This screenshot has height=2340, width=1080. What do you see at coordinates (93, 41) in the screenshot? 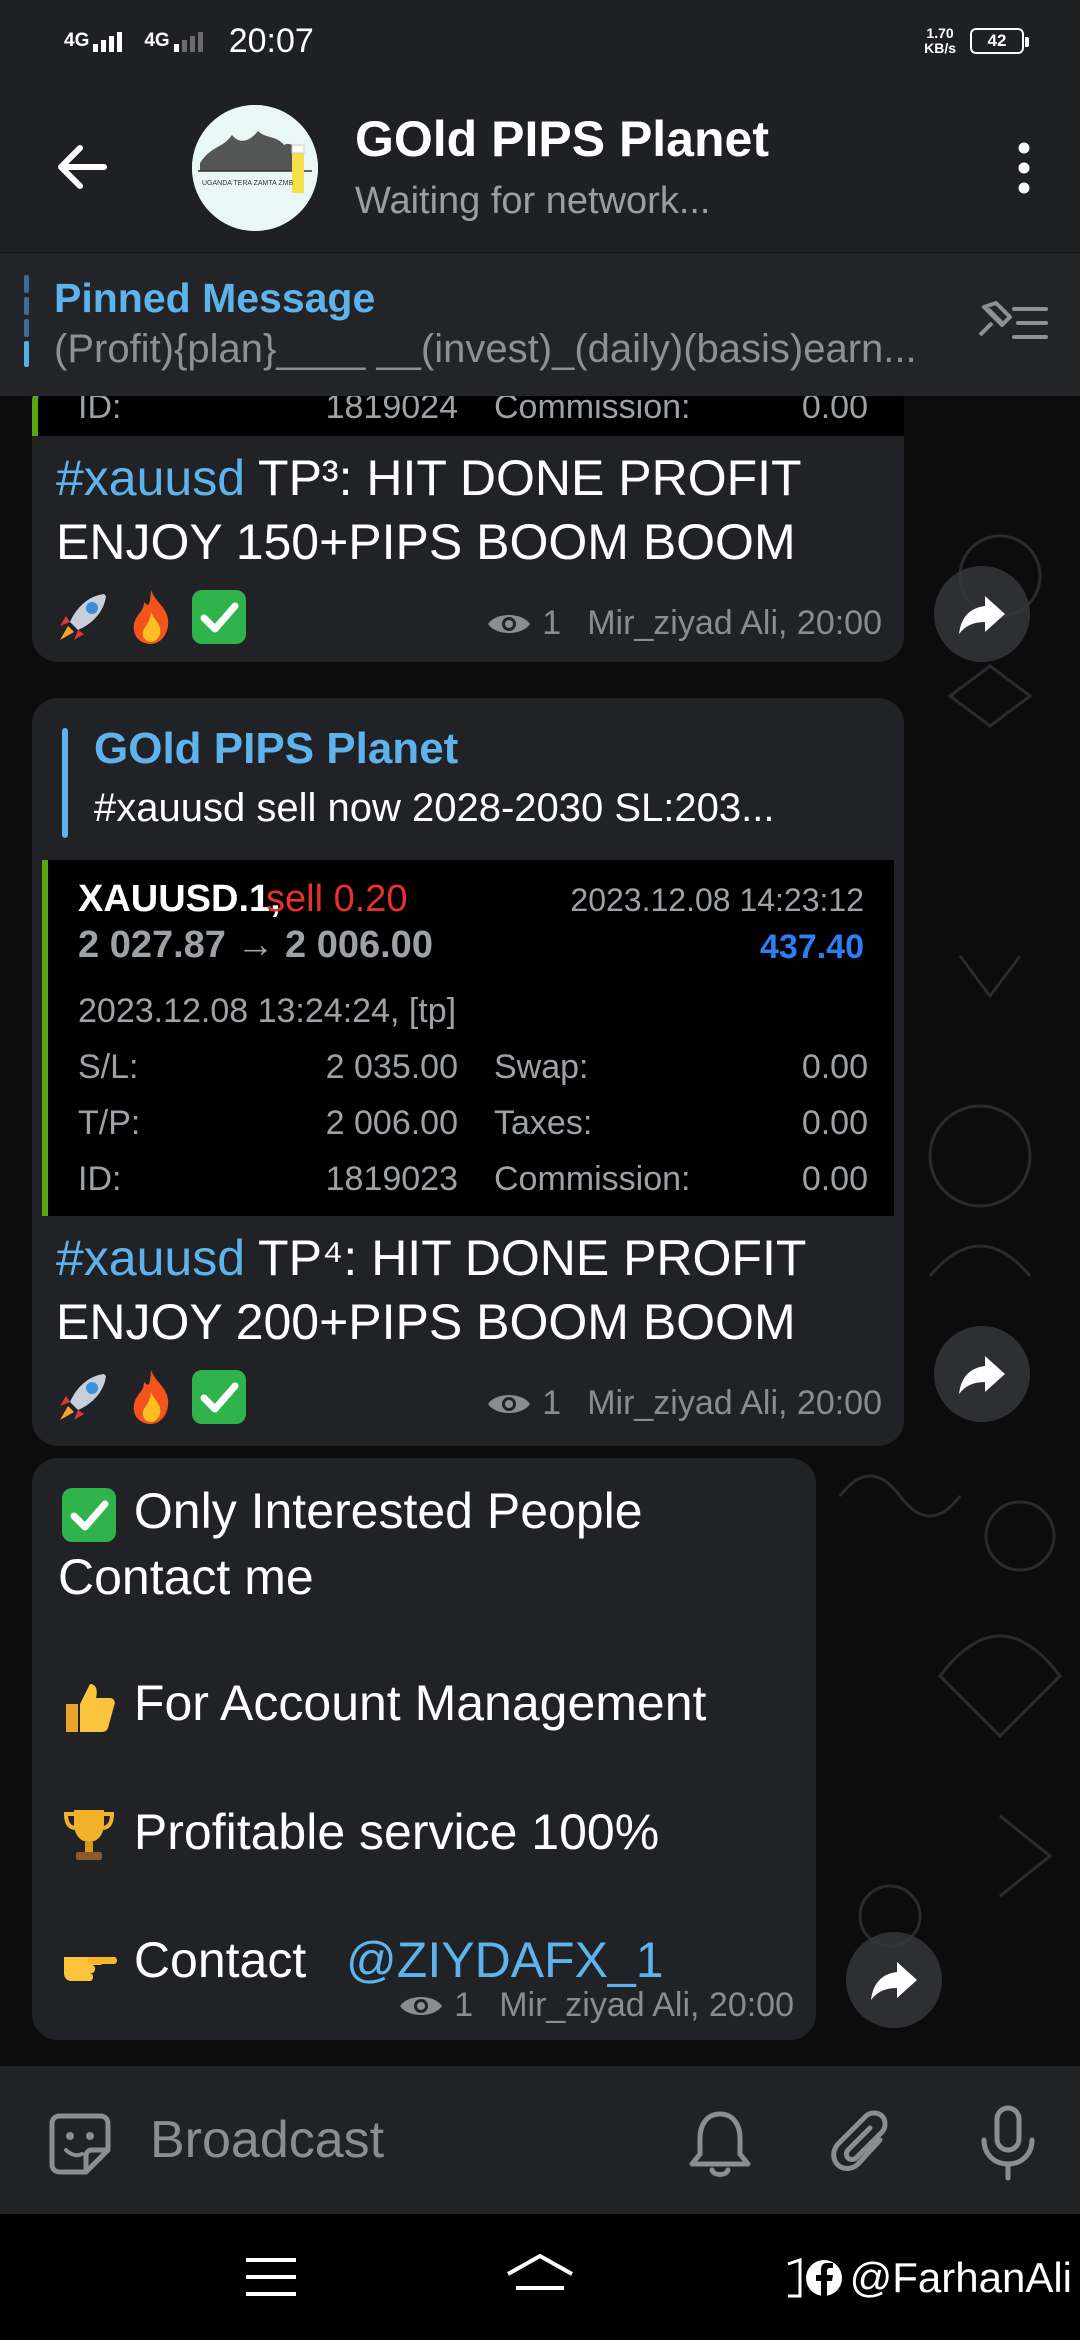
I see `sim1-signal-icon: 4G` at bounding box center [93, 41].